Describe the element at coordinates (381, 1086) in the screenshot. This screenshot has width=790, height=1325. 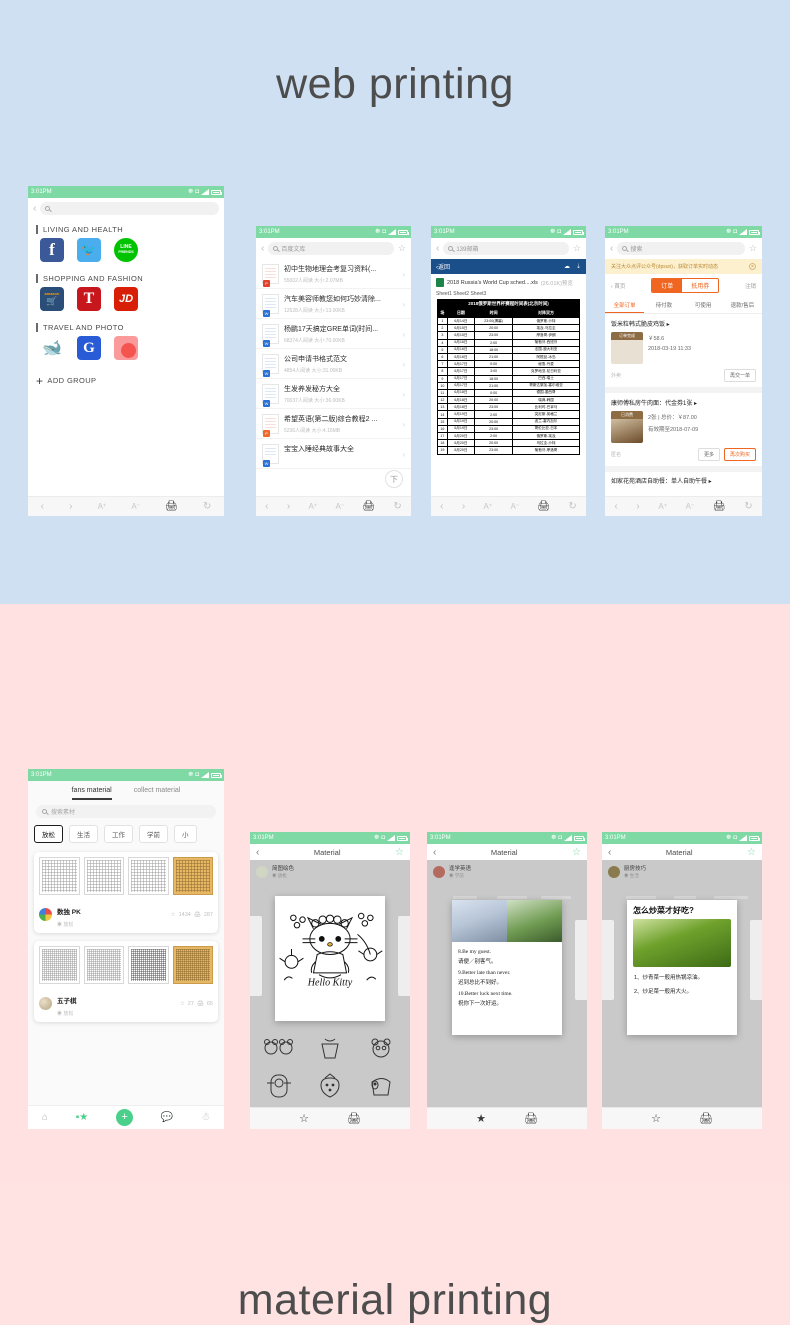
I see `thumb-pig-icon` at that location.